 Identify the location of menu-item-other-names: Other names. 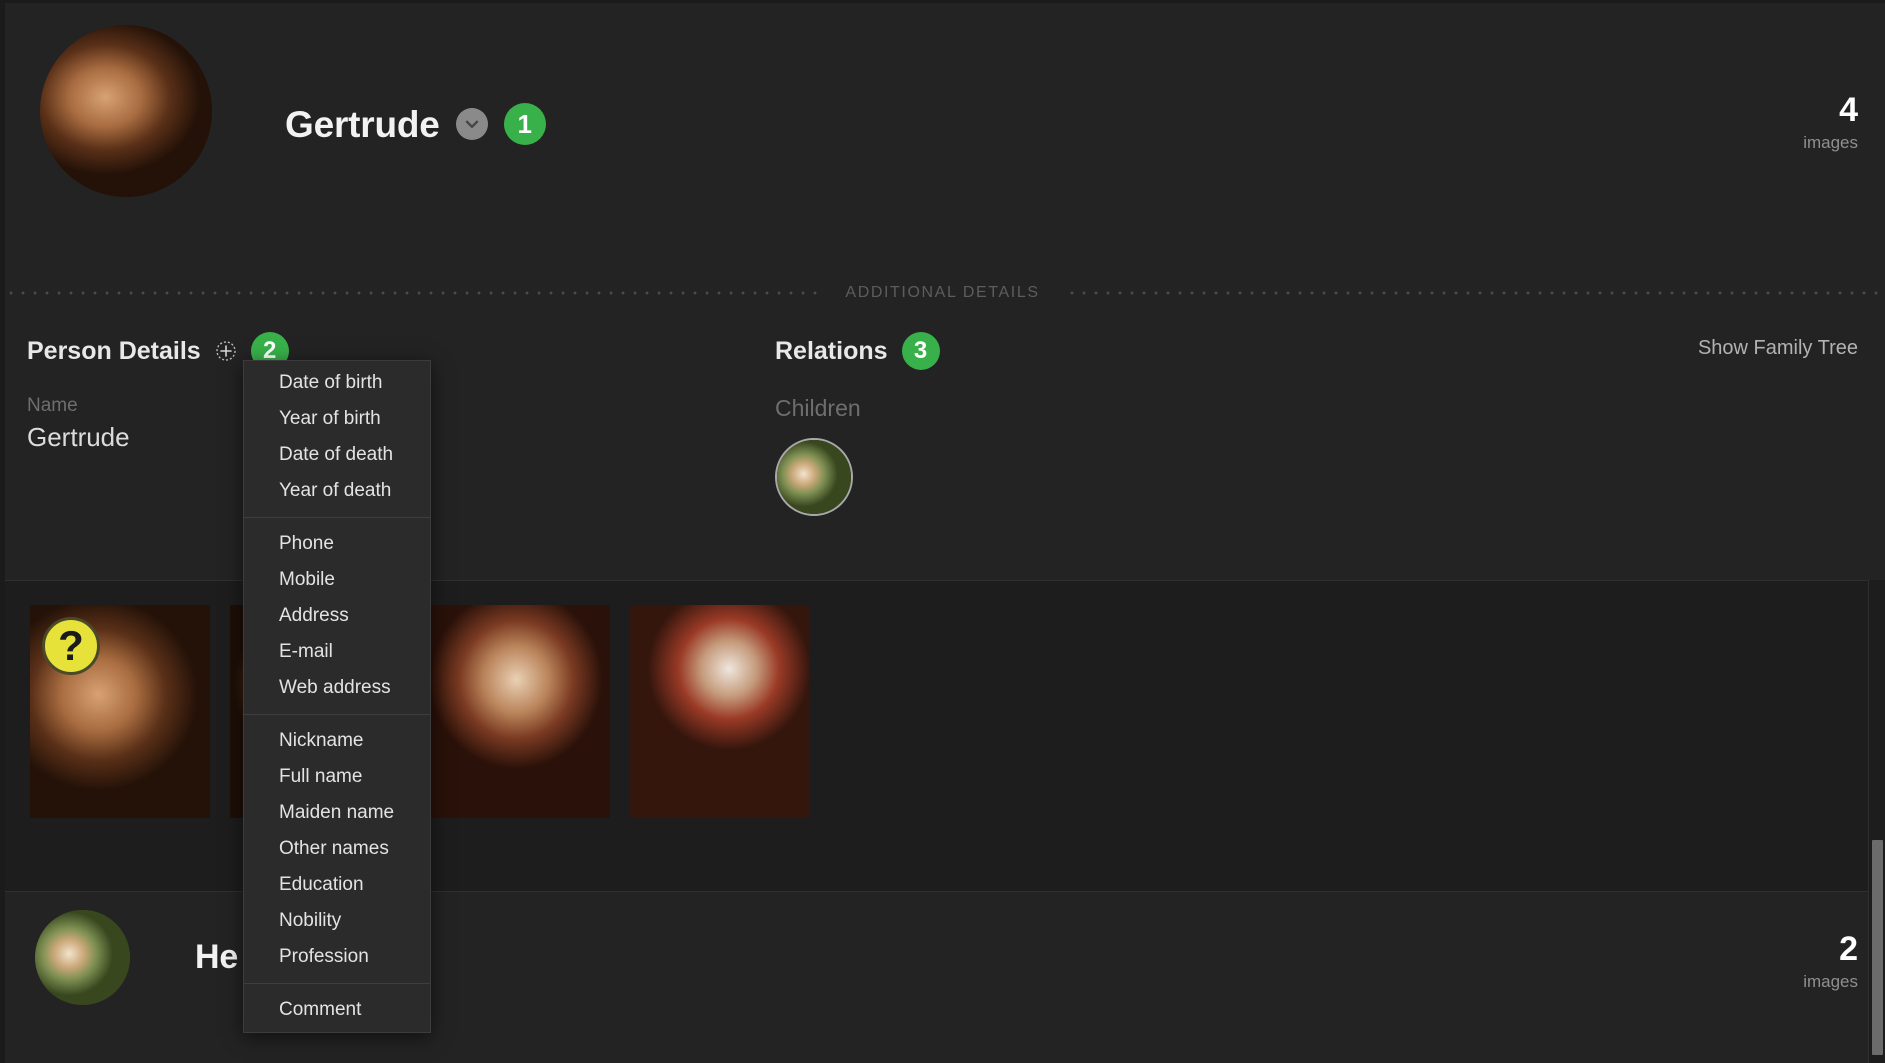
(337, 849).